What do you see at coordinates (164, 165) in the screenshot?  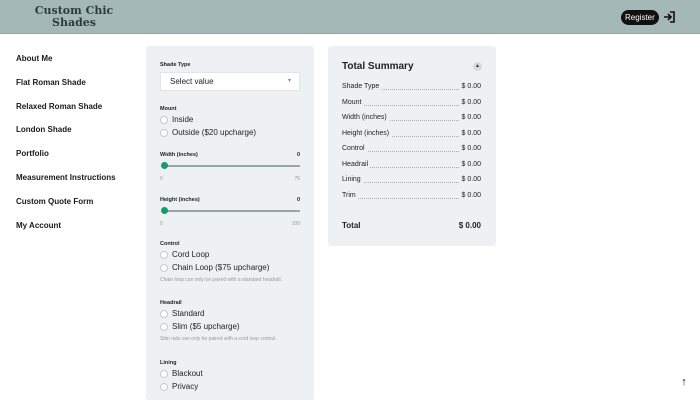 I see `width-slider-thumb` at bounding box center [164, 165].